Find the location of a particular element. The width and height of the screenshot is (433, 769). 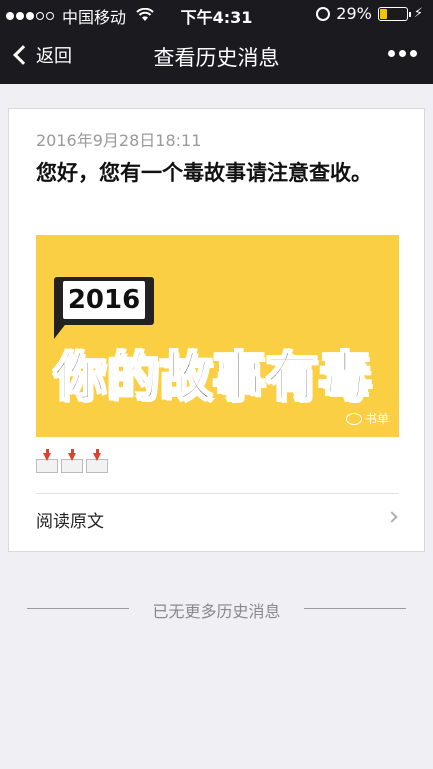

more-dots-icon is located at coordinates (402, 53).